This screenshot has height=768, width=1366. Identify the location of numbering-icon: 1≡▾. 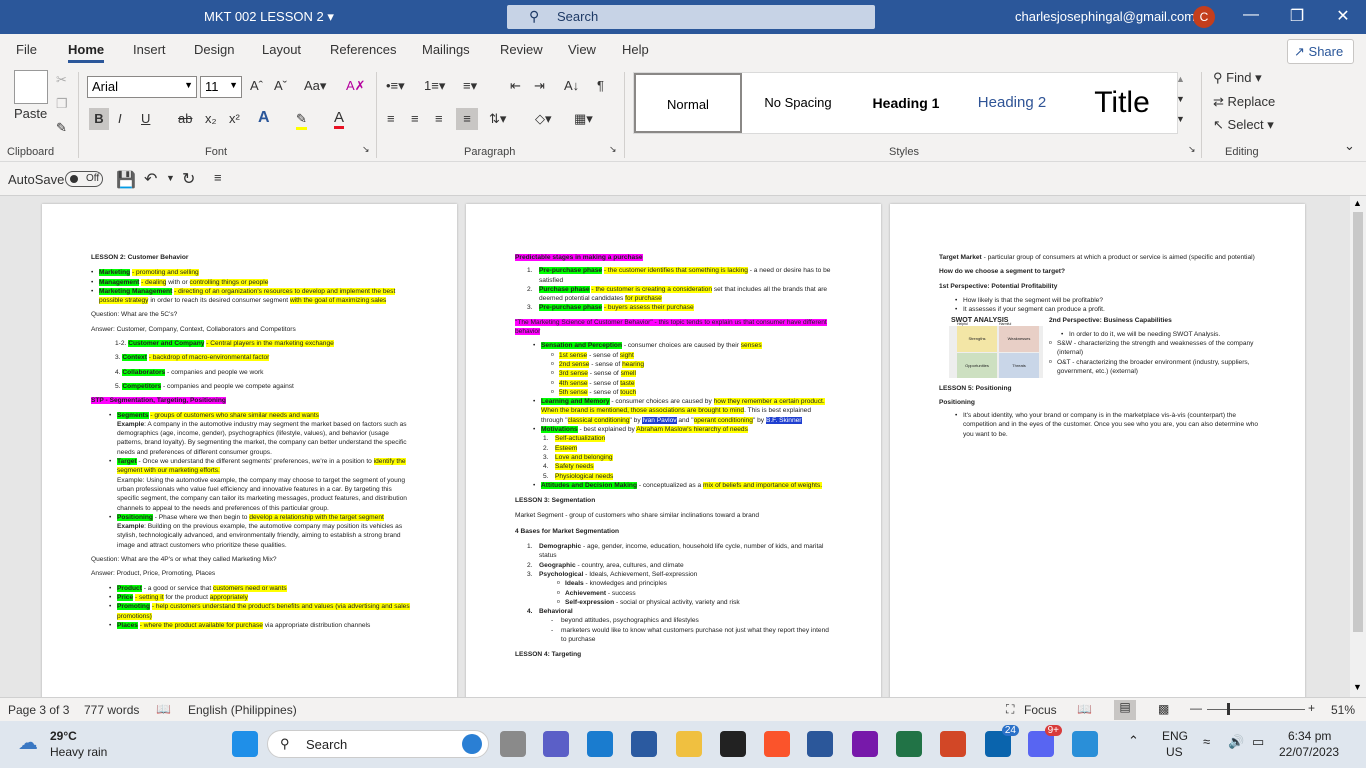
(434, 86).